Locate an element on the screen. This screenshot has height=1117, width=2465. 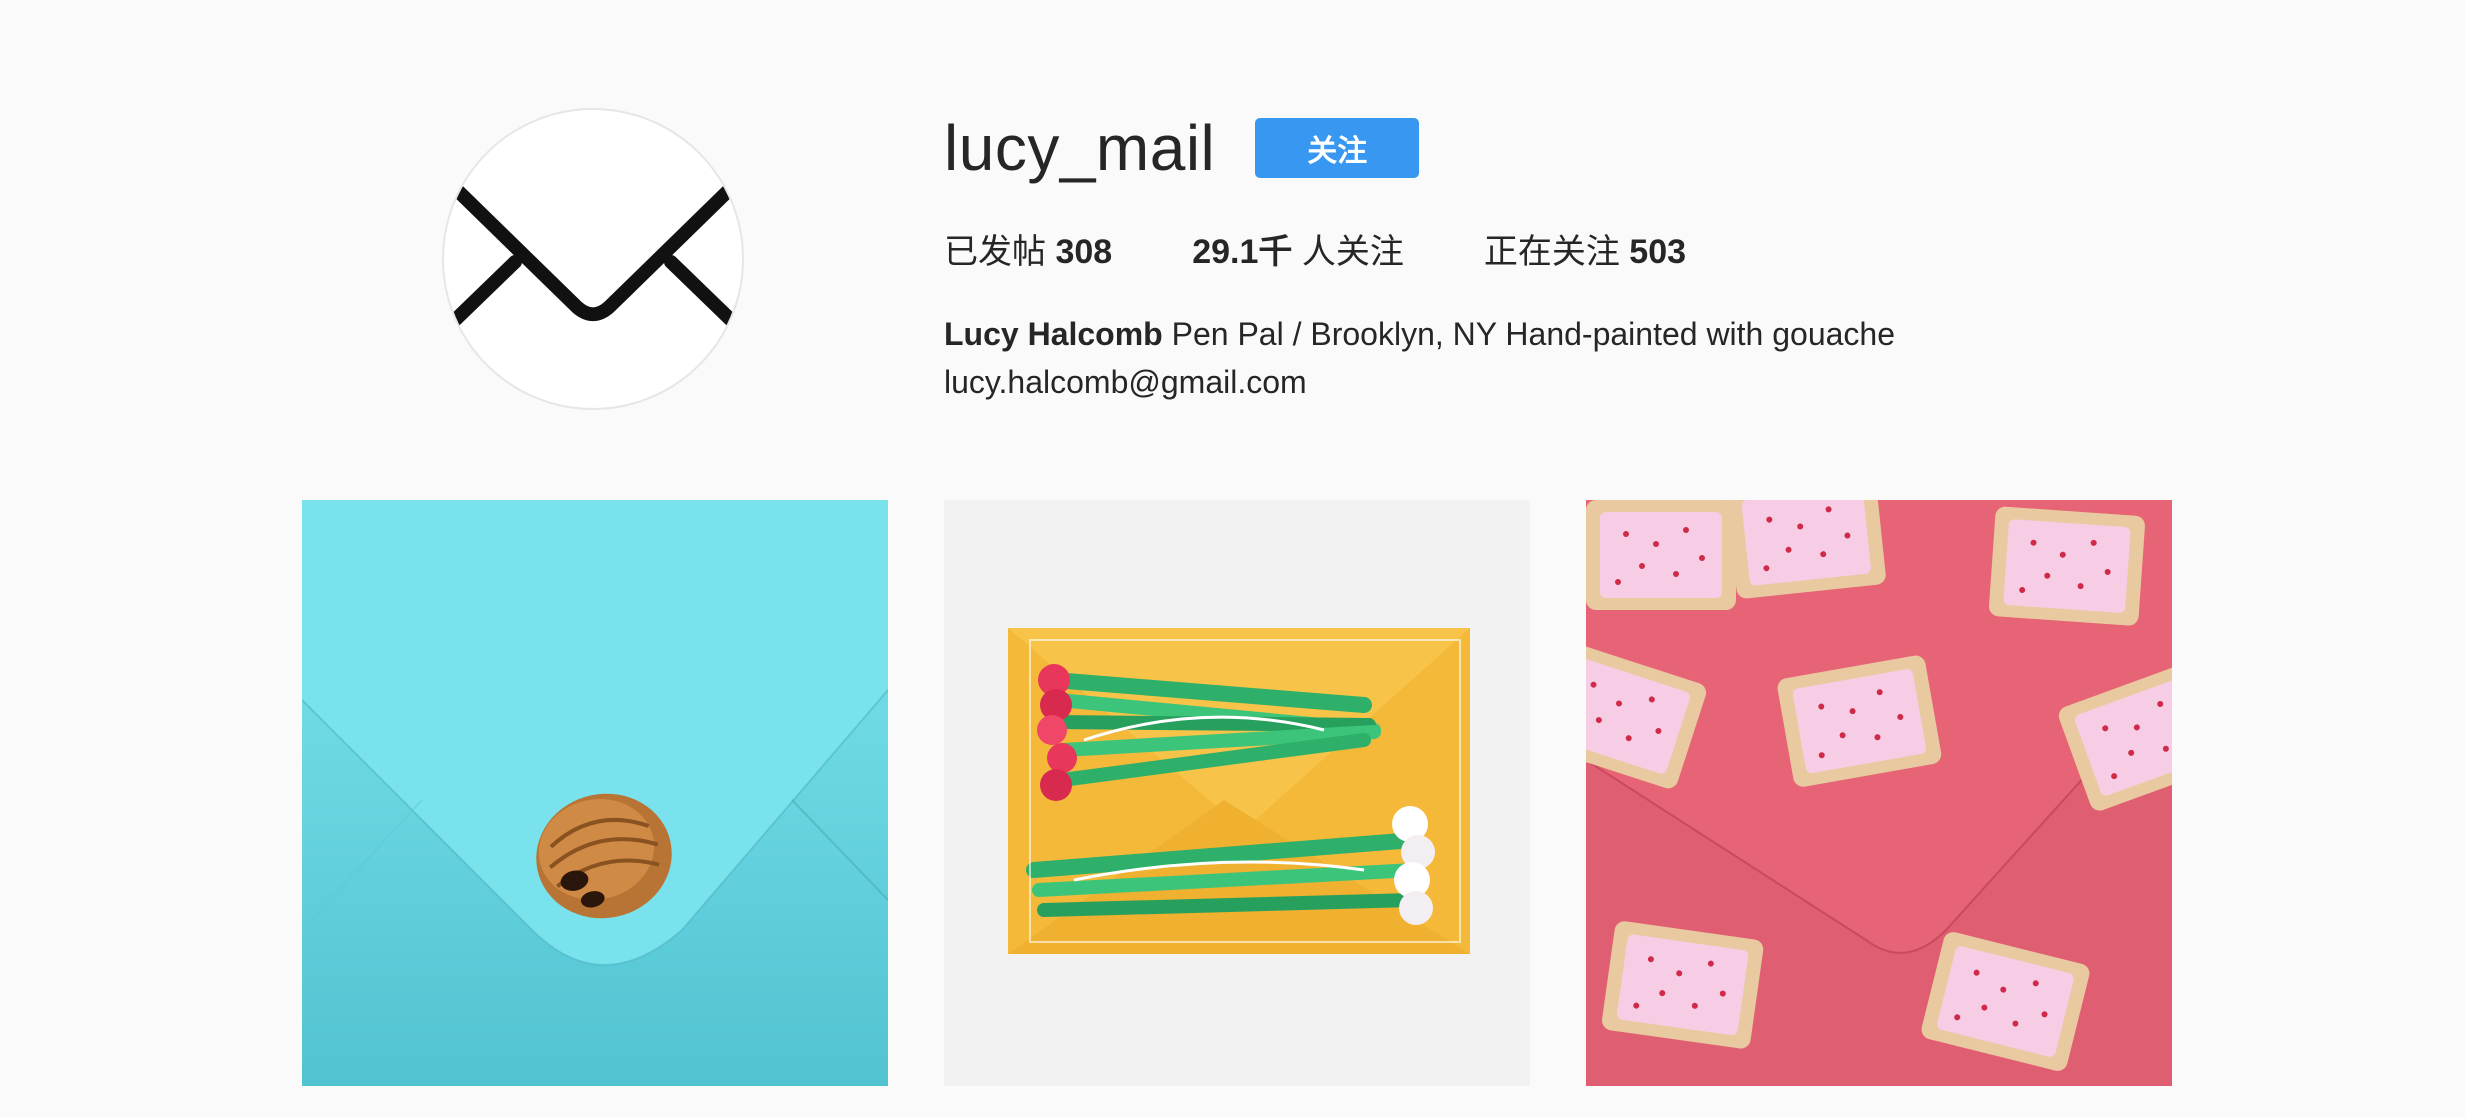
following-label: 正在关注 is located at coordinates (1551, 252).